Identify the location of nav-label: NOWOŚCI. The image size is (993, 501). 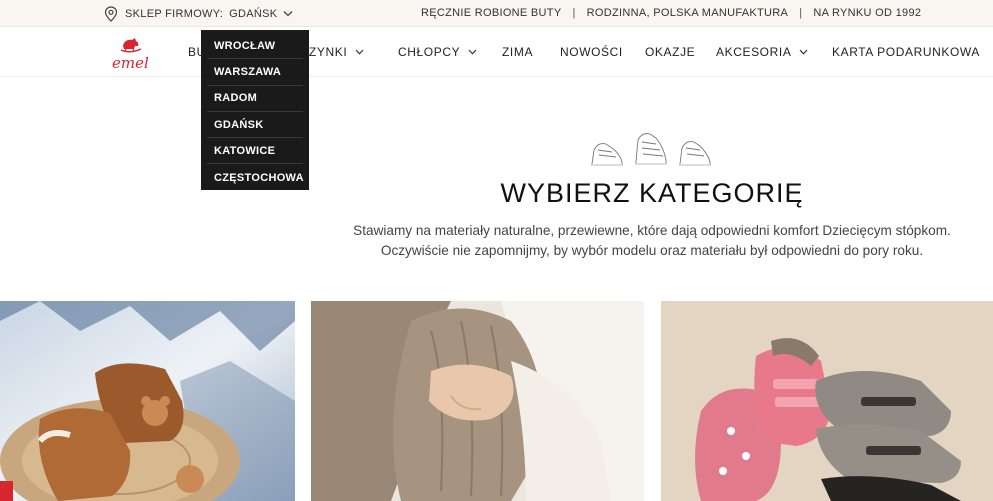
(591, 52).